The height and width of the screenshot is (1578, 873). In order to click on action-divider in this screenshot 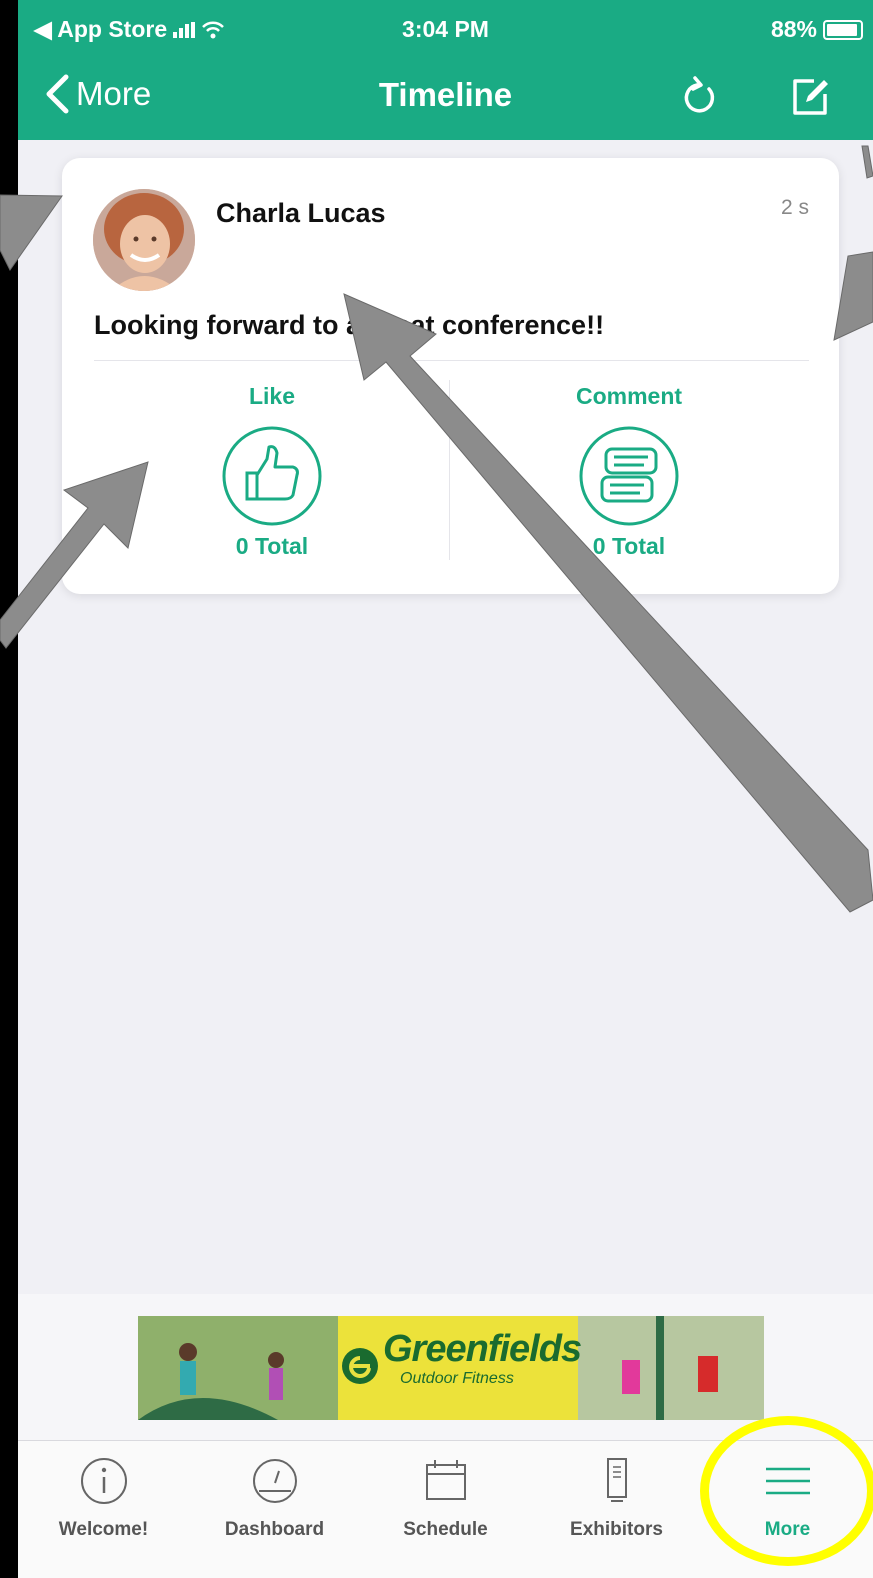, I will do `click(449, 470)`.